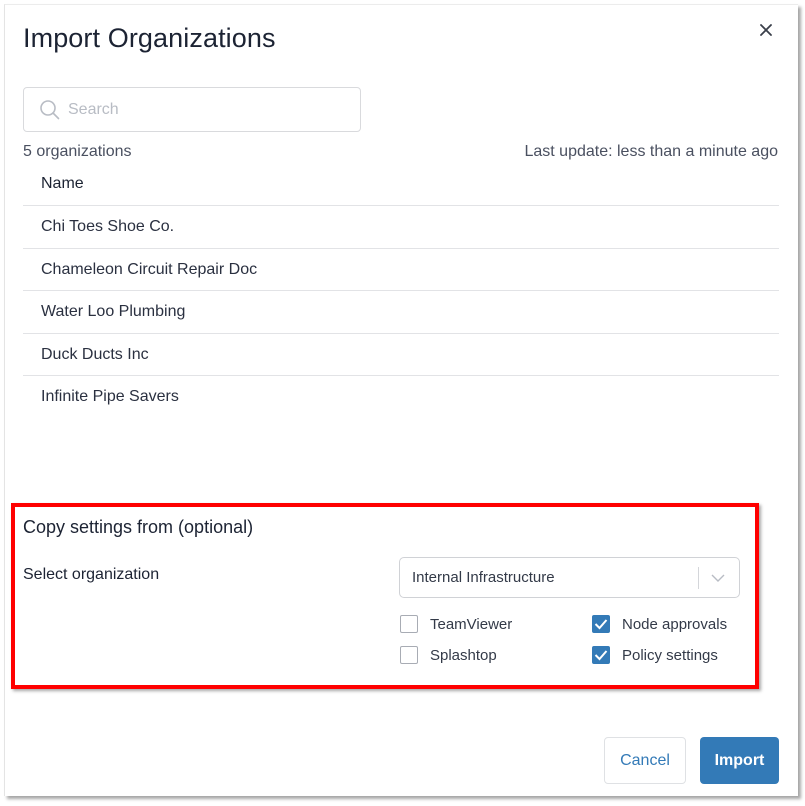 The width and height of the screenshot is (805, 806). What do you see at coordinates (670, 655) in the screenshot?
I see `checkbox-label: Policy settings` at bounding box center [670, 655].